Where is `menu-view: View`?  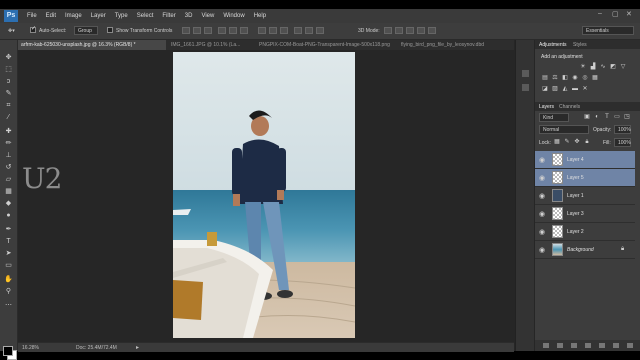
menu-view: View is located at coordinates (207, 16).